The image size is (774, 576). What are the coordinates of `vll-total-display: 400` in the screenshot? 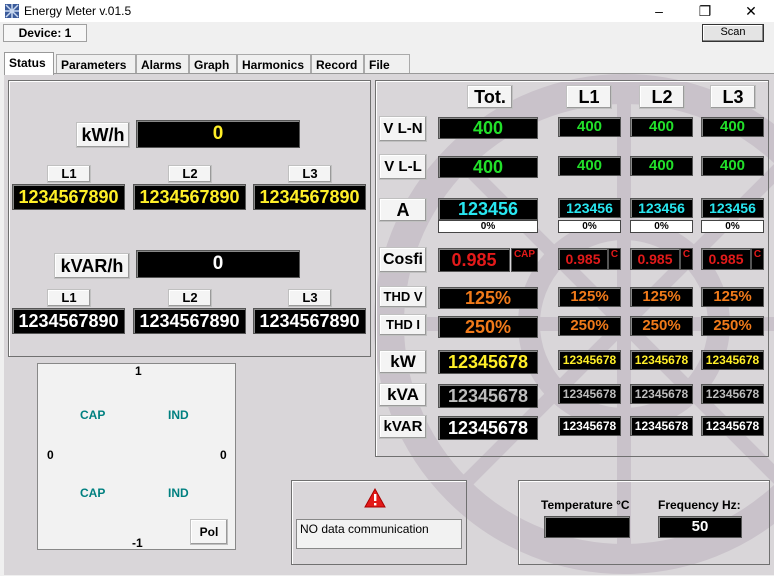 It's located at (488, 167).